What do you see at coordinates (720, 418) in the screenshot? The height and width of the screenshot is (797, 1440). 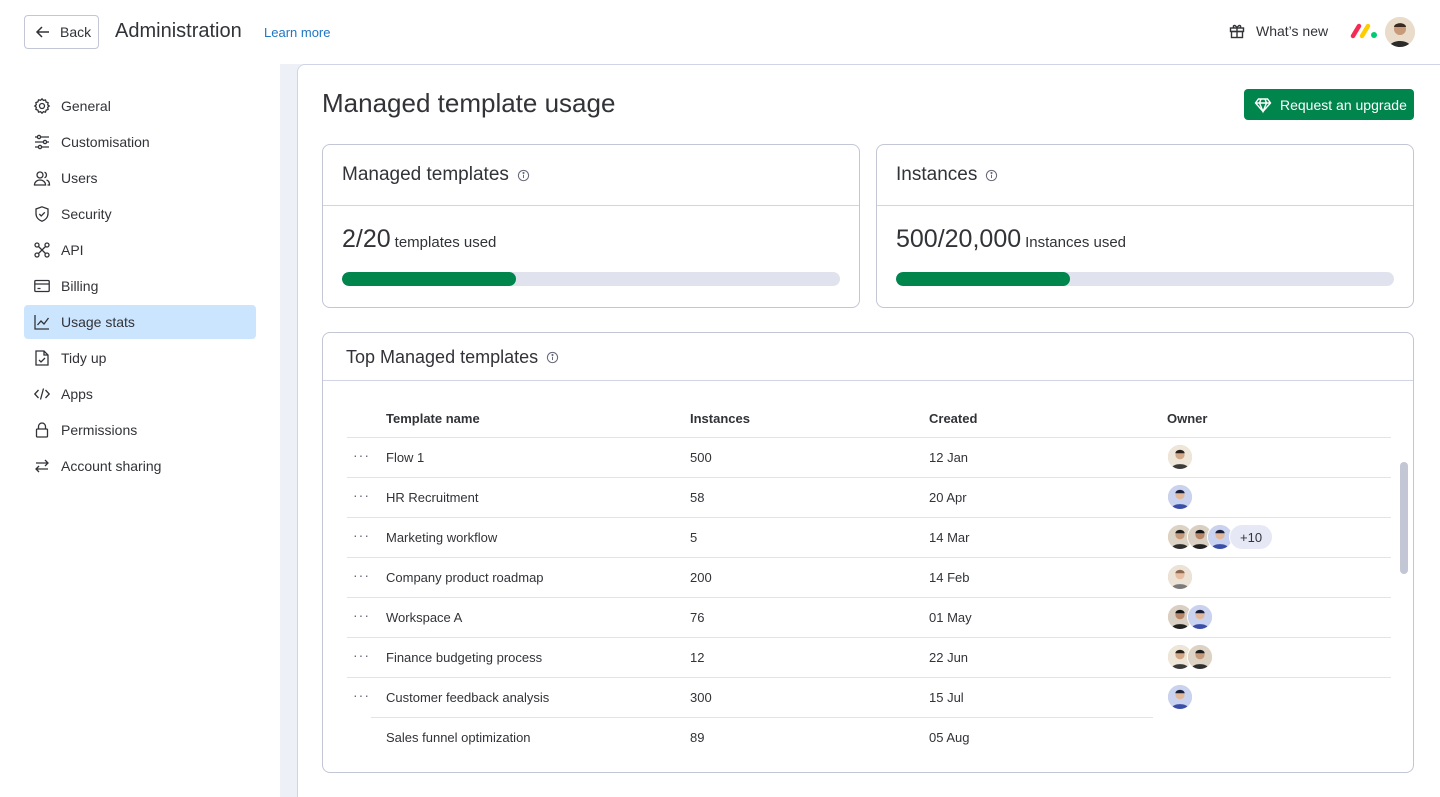 I see `column-header-instances: Instances` at bounding box center [720, 418].